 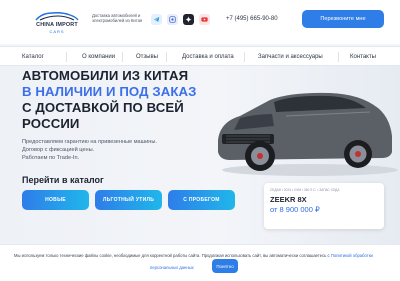 What do you see at coordinates (156, 19) in the screenshot?
I see `telegram-icon` at bounding box center [156, 19].